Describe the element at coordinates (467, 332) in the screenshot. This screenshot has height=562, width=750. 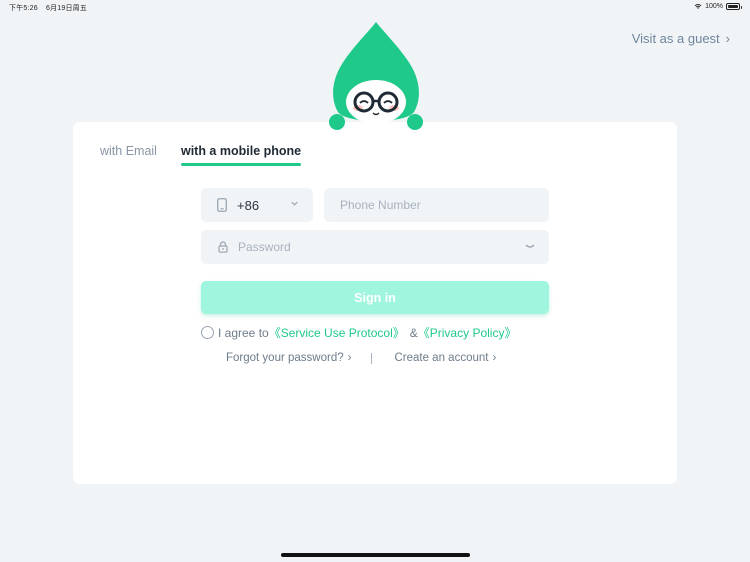
I see `privacy-policy-link: 《Privacy Policy》` at that location.